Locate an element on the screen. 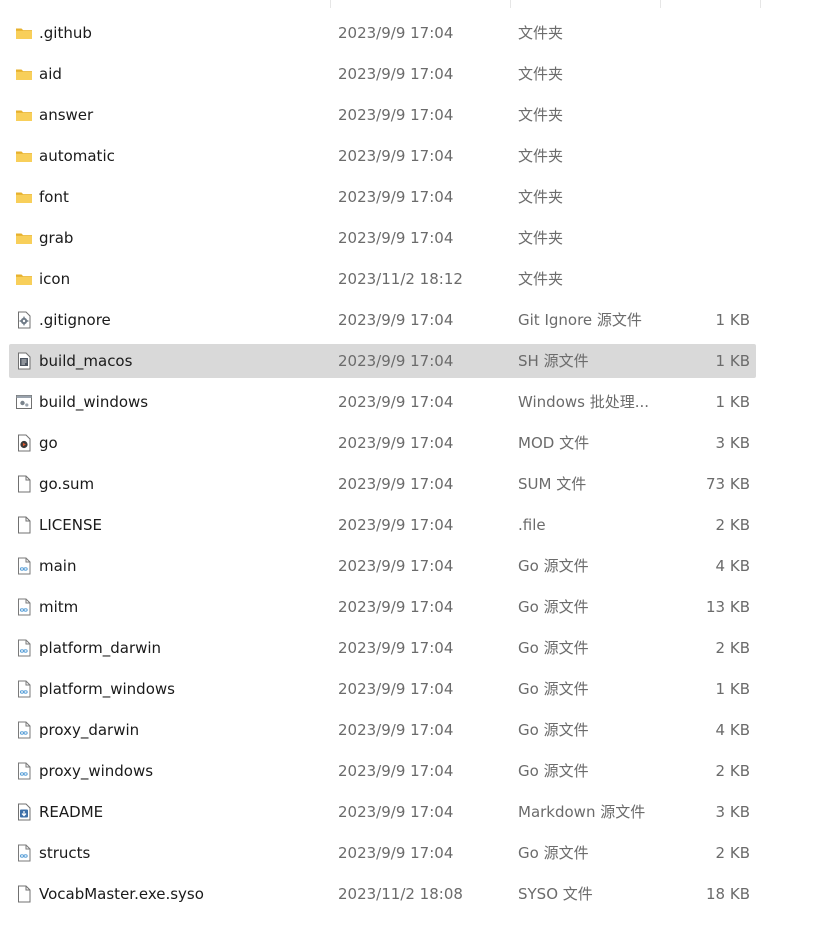 The height and width of the screenshot is (942, 832). file-name: font is located at coordinates (54, 197).